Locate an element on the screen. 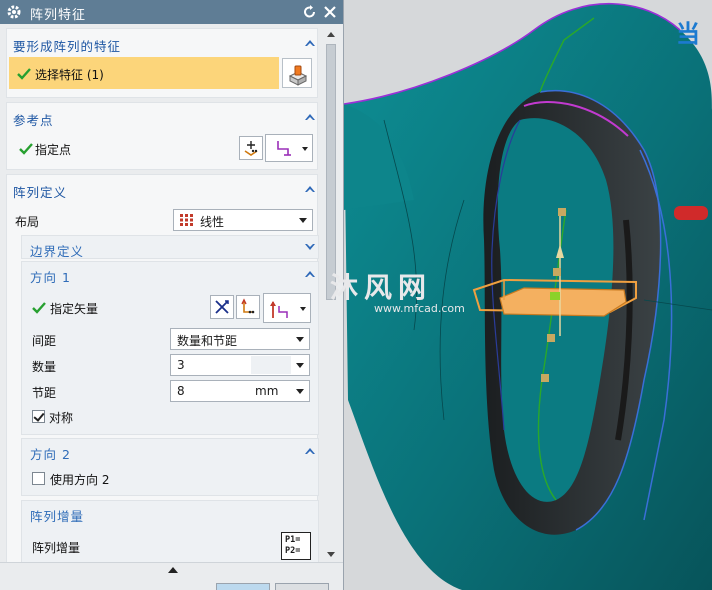 The width and height of the screenshot is (712, 590). vector-type-dropdown is located at coordinates (287, 308).